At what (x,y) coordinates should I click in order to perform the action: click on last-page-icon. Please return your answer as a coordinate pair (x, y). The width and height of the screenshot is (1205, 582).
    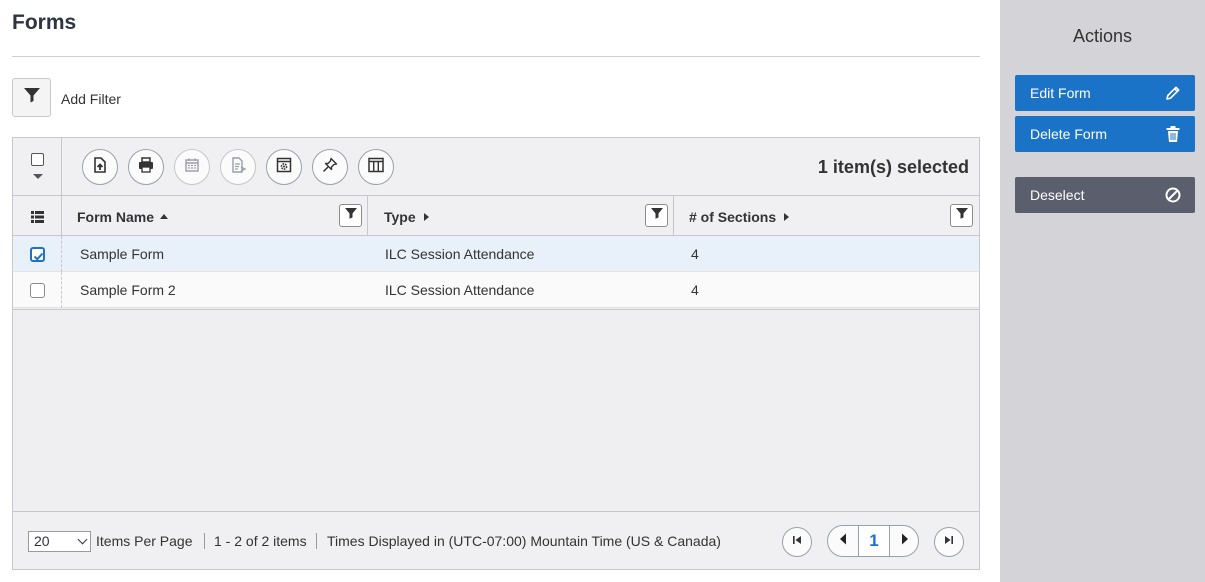
    Looking at the image, I should click on (949, 542).